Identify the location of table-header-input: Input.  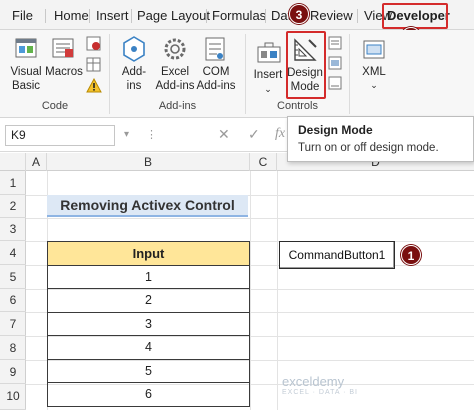
(148, 253).